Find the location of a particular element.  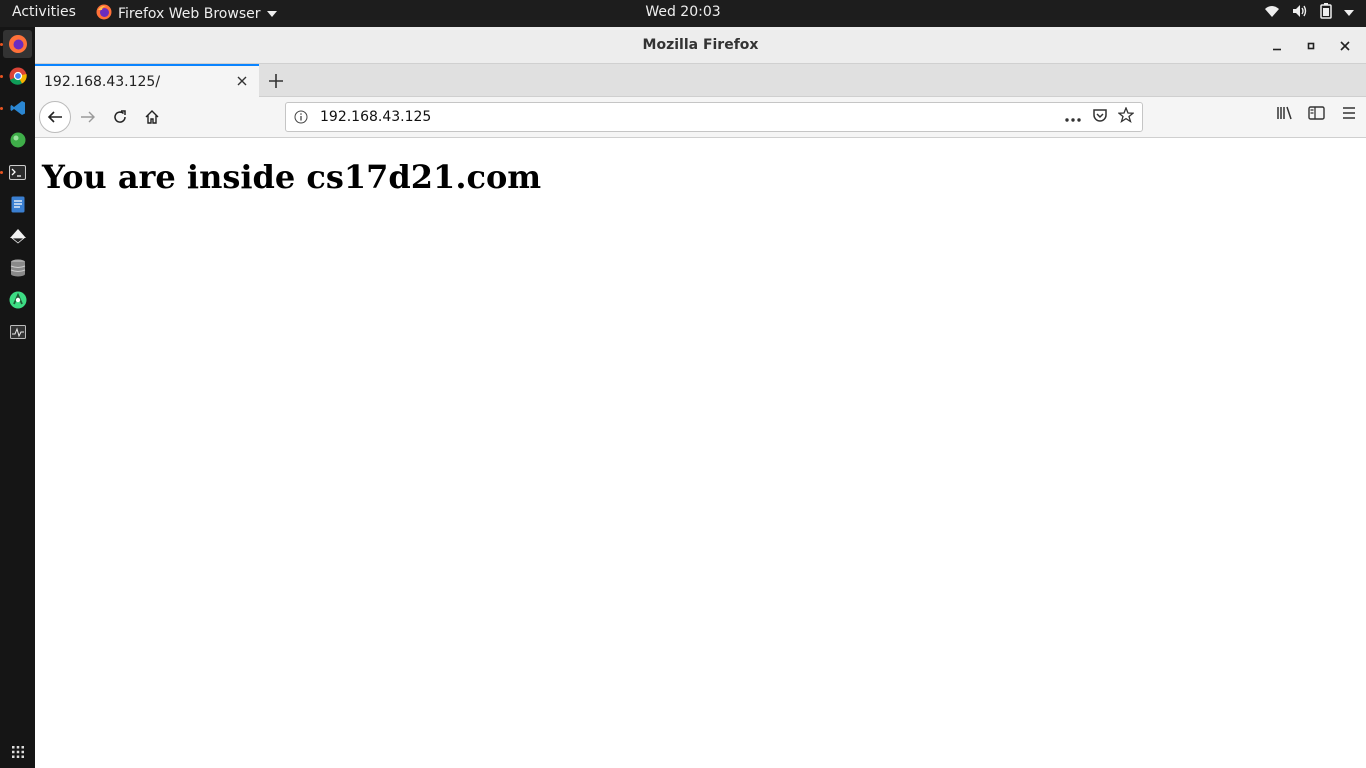

arrow-left-icon is located at coordinates (54, 117).